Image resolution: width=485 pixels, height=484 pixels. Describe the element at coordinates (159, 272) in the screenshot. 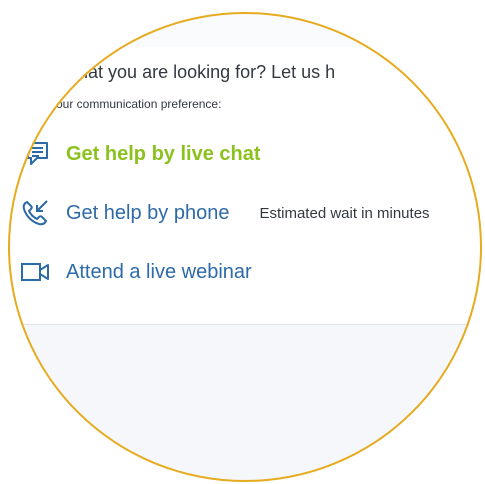

I see `webinar-link: Attend a live webinar` at that location.